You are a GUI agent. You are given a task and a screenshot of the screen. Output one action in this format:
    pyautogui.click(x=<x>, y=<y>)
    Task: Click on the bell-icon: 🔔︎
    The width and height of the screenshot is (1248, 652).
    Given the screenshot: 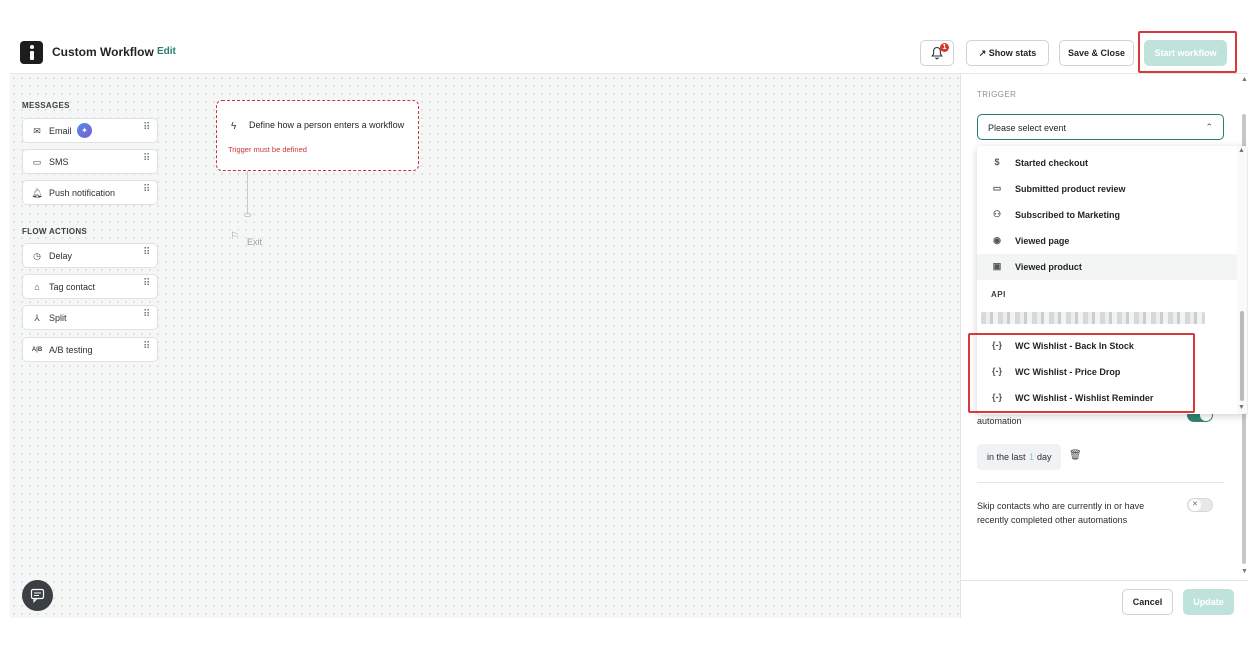 What is the action you would take?
    pyautogui.click(x=37, y=193)
    